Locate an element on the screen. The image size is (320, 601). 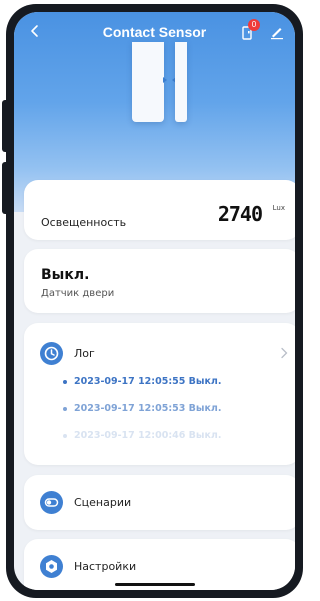
chevron-right-icon is located at coordinates (284, 353).